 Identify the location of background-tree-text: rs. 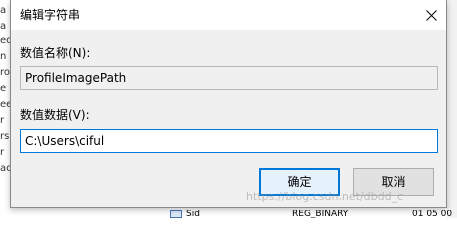
(5, 136).